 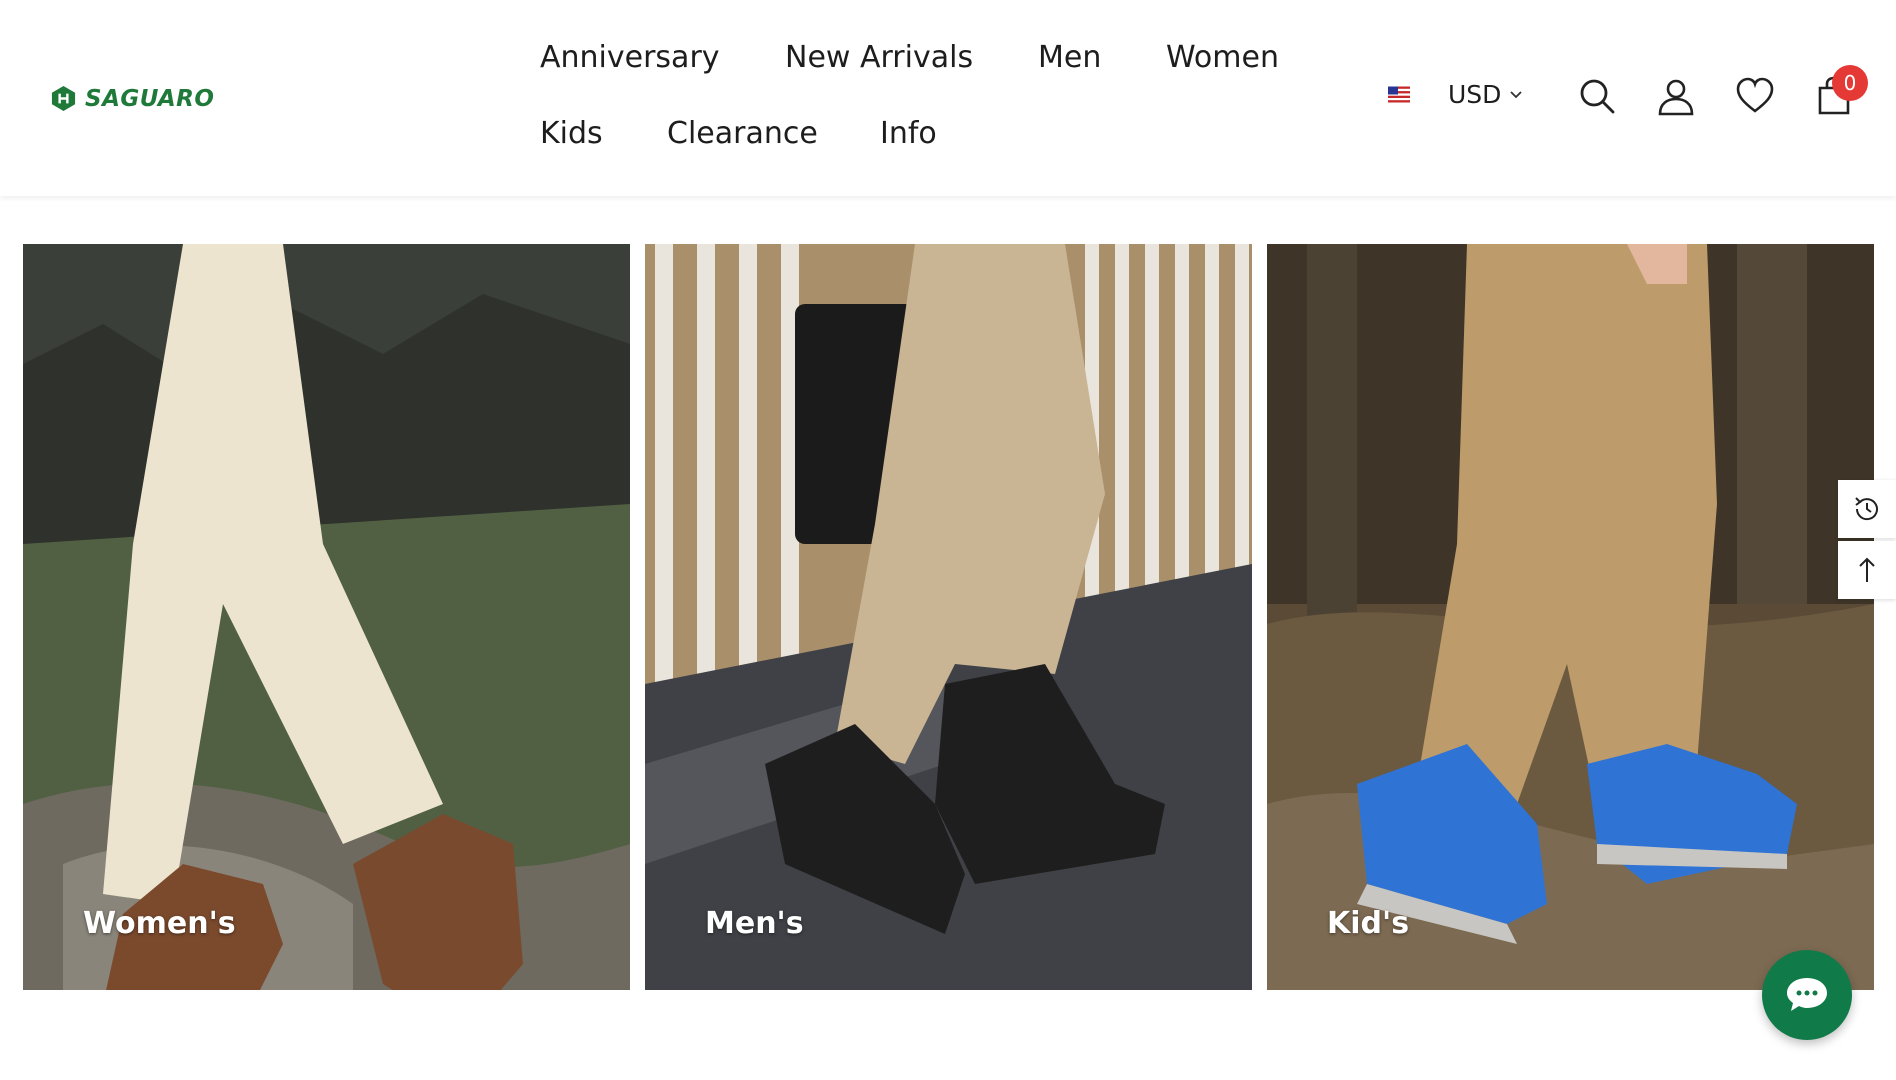 I want to click on cart-count-badge: 0, so click(x=1850, y=83).